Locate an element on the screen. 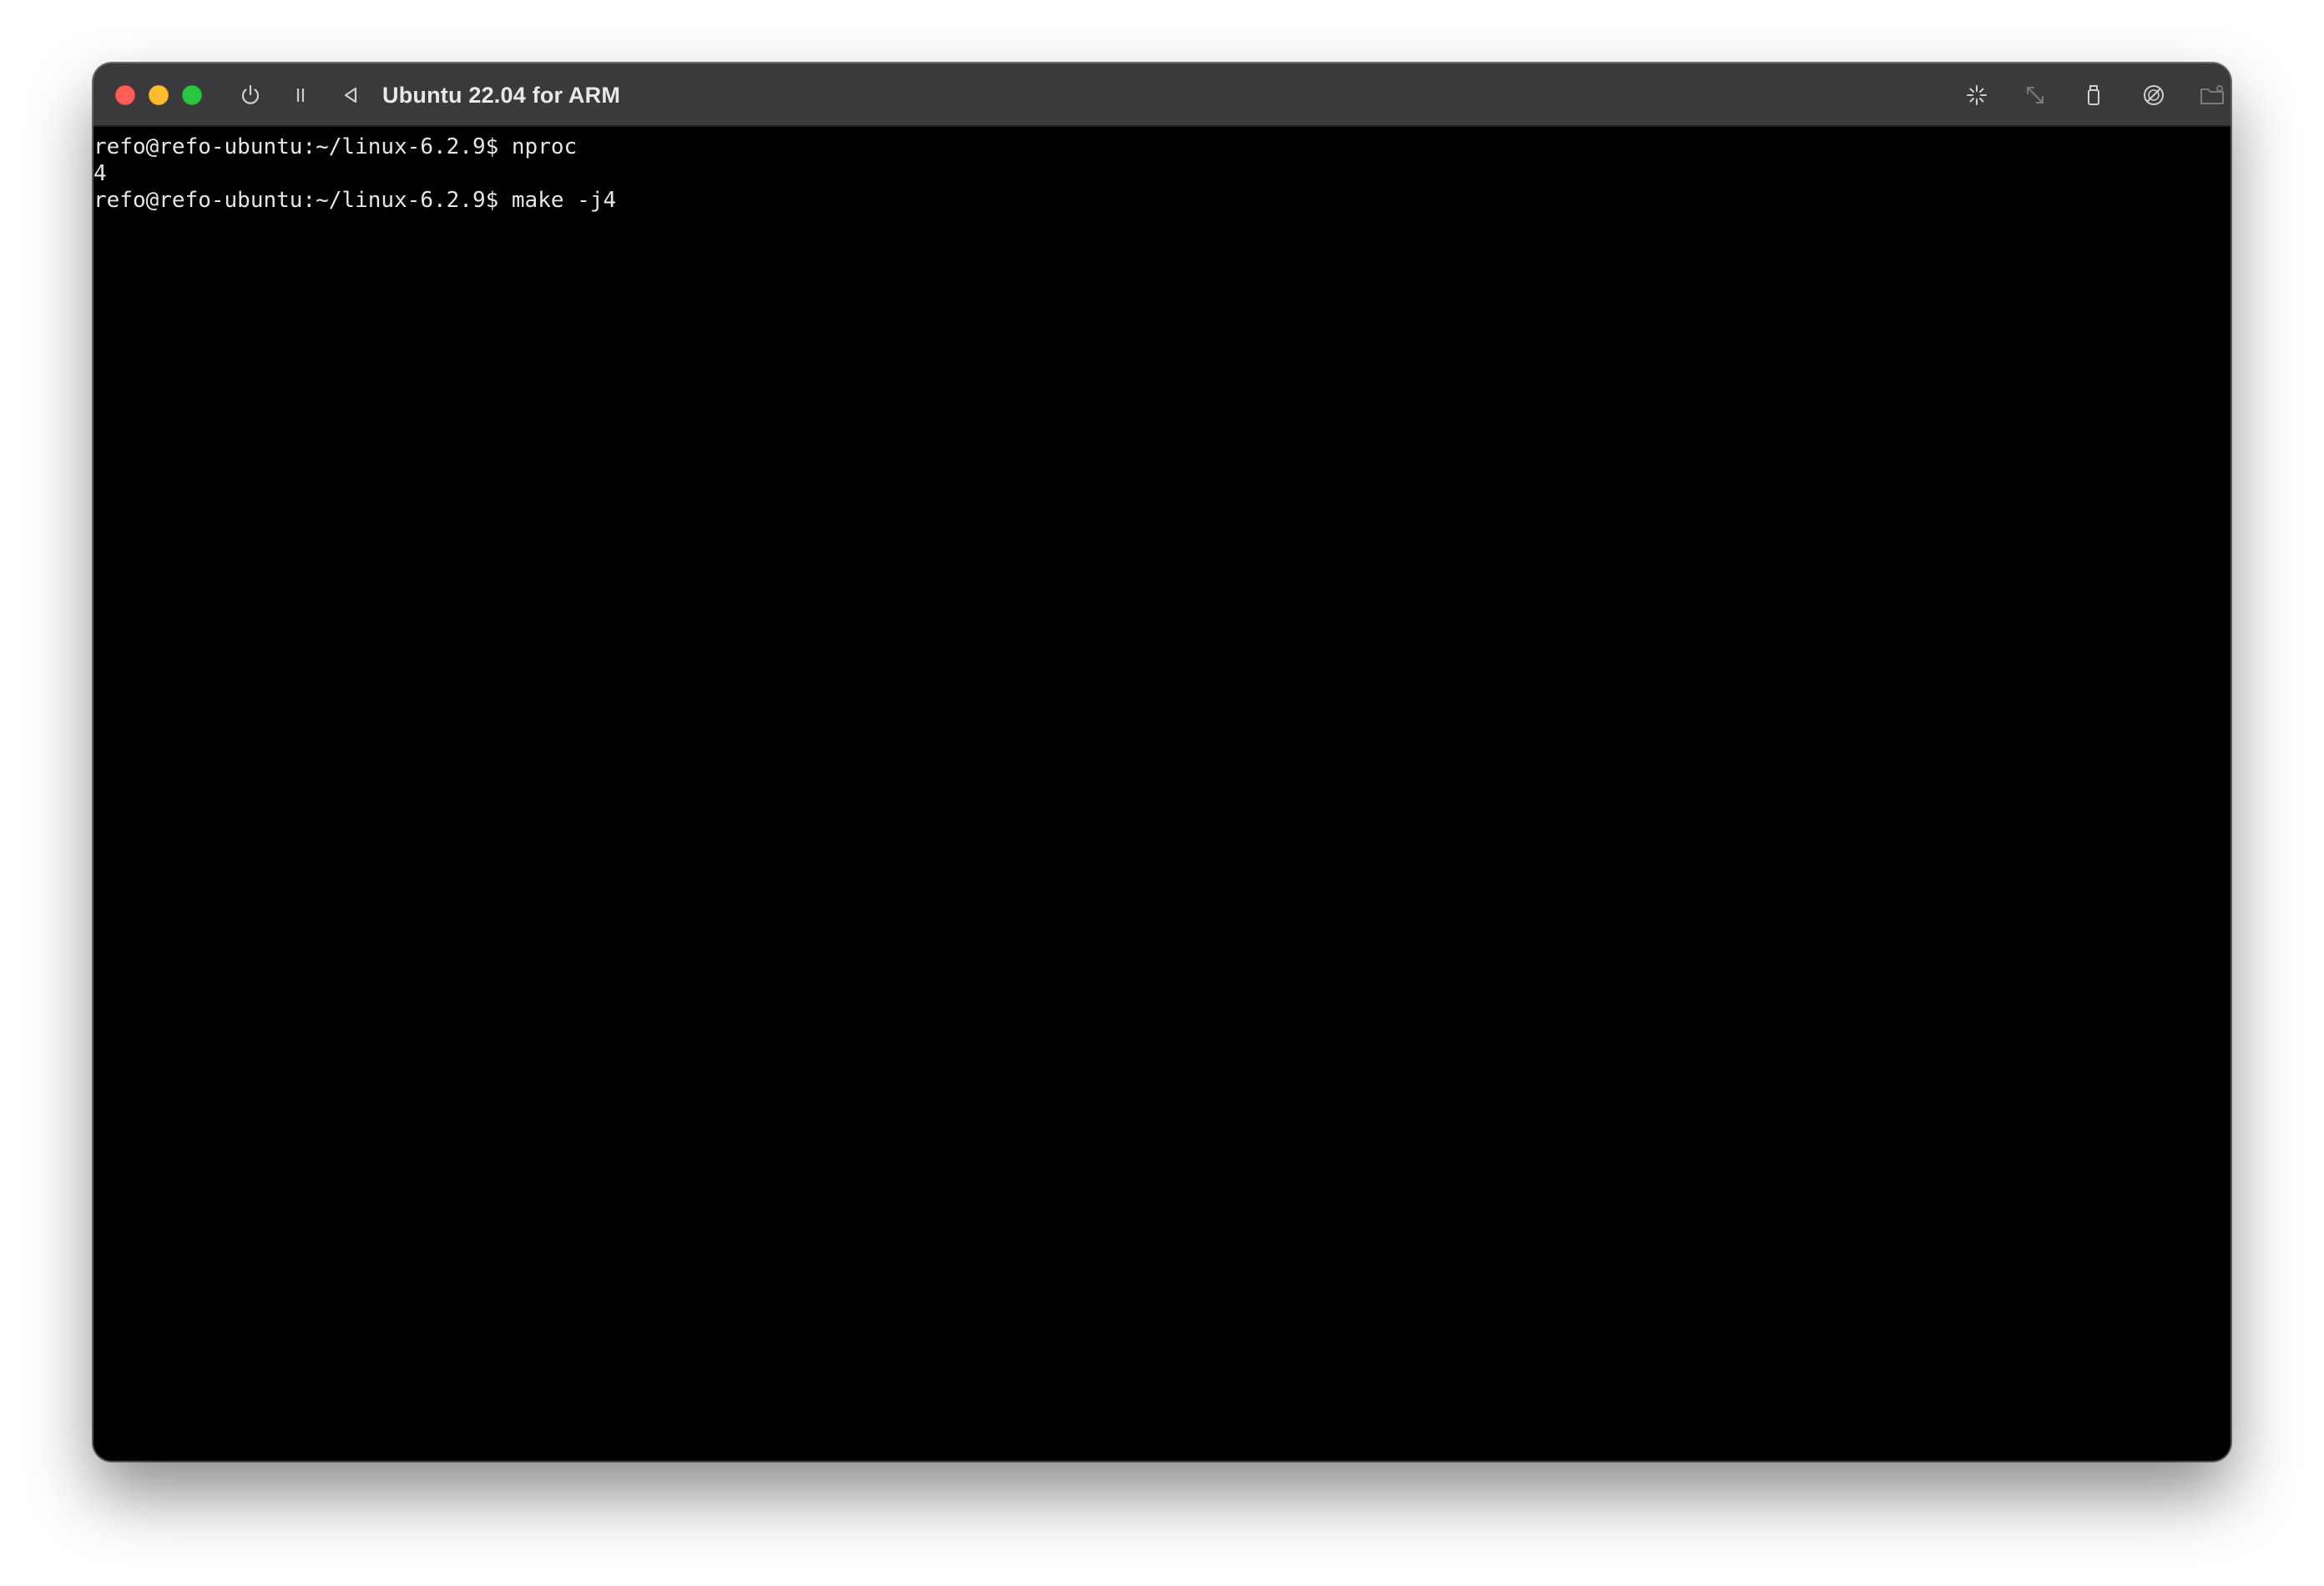 The image size is (2324, 1586). shared-folder-icon is located at coordinates (2212, 94).